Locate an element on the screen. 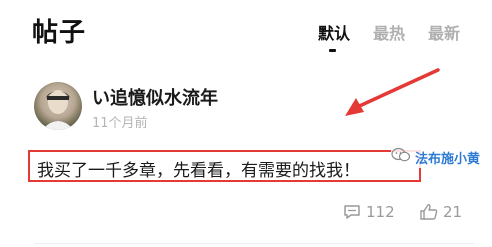 This screenshot has height=247, width=492. thumbs-up-icon is located at coordinates (429, 212).